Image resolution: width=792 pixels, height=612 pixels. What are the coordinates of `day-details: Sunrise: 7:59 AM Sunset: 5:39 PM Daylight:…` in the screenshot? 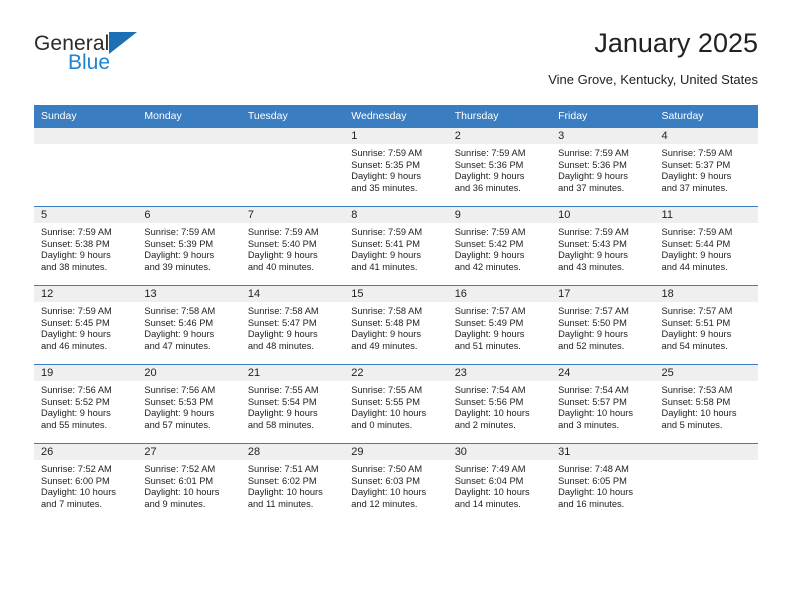 It's located at (188, 248).